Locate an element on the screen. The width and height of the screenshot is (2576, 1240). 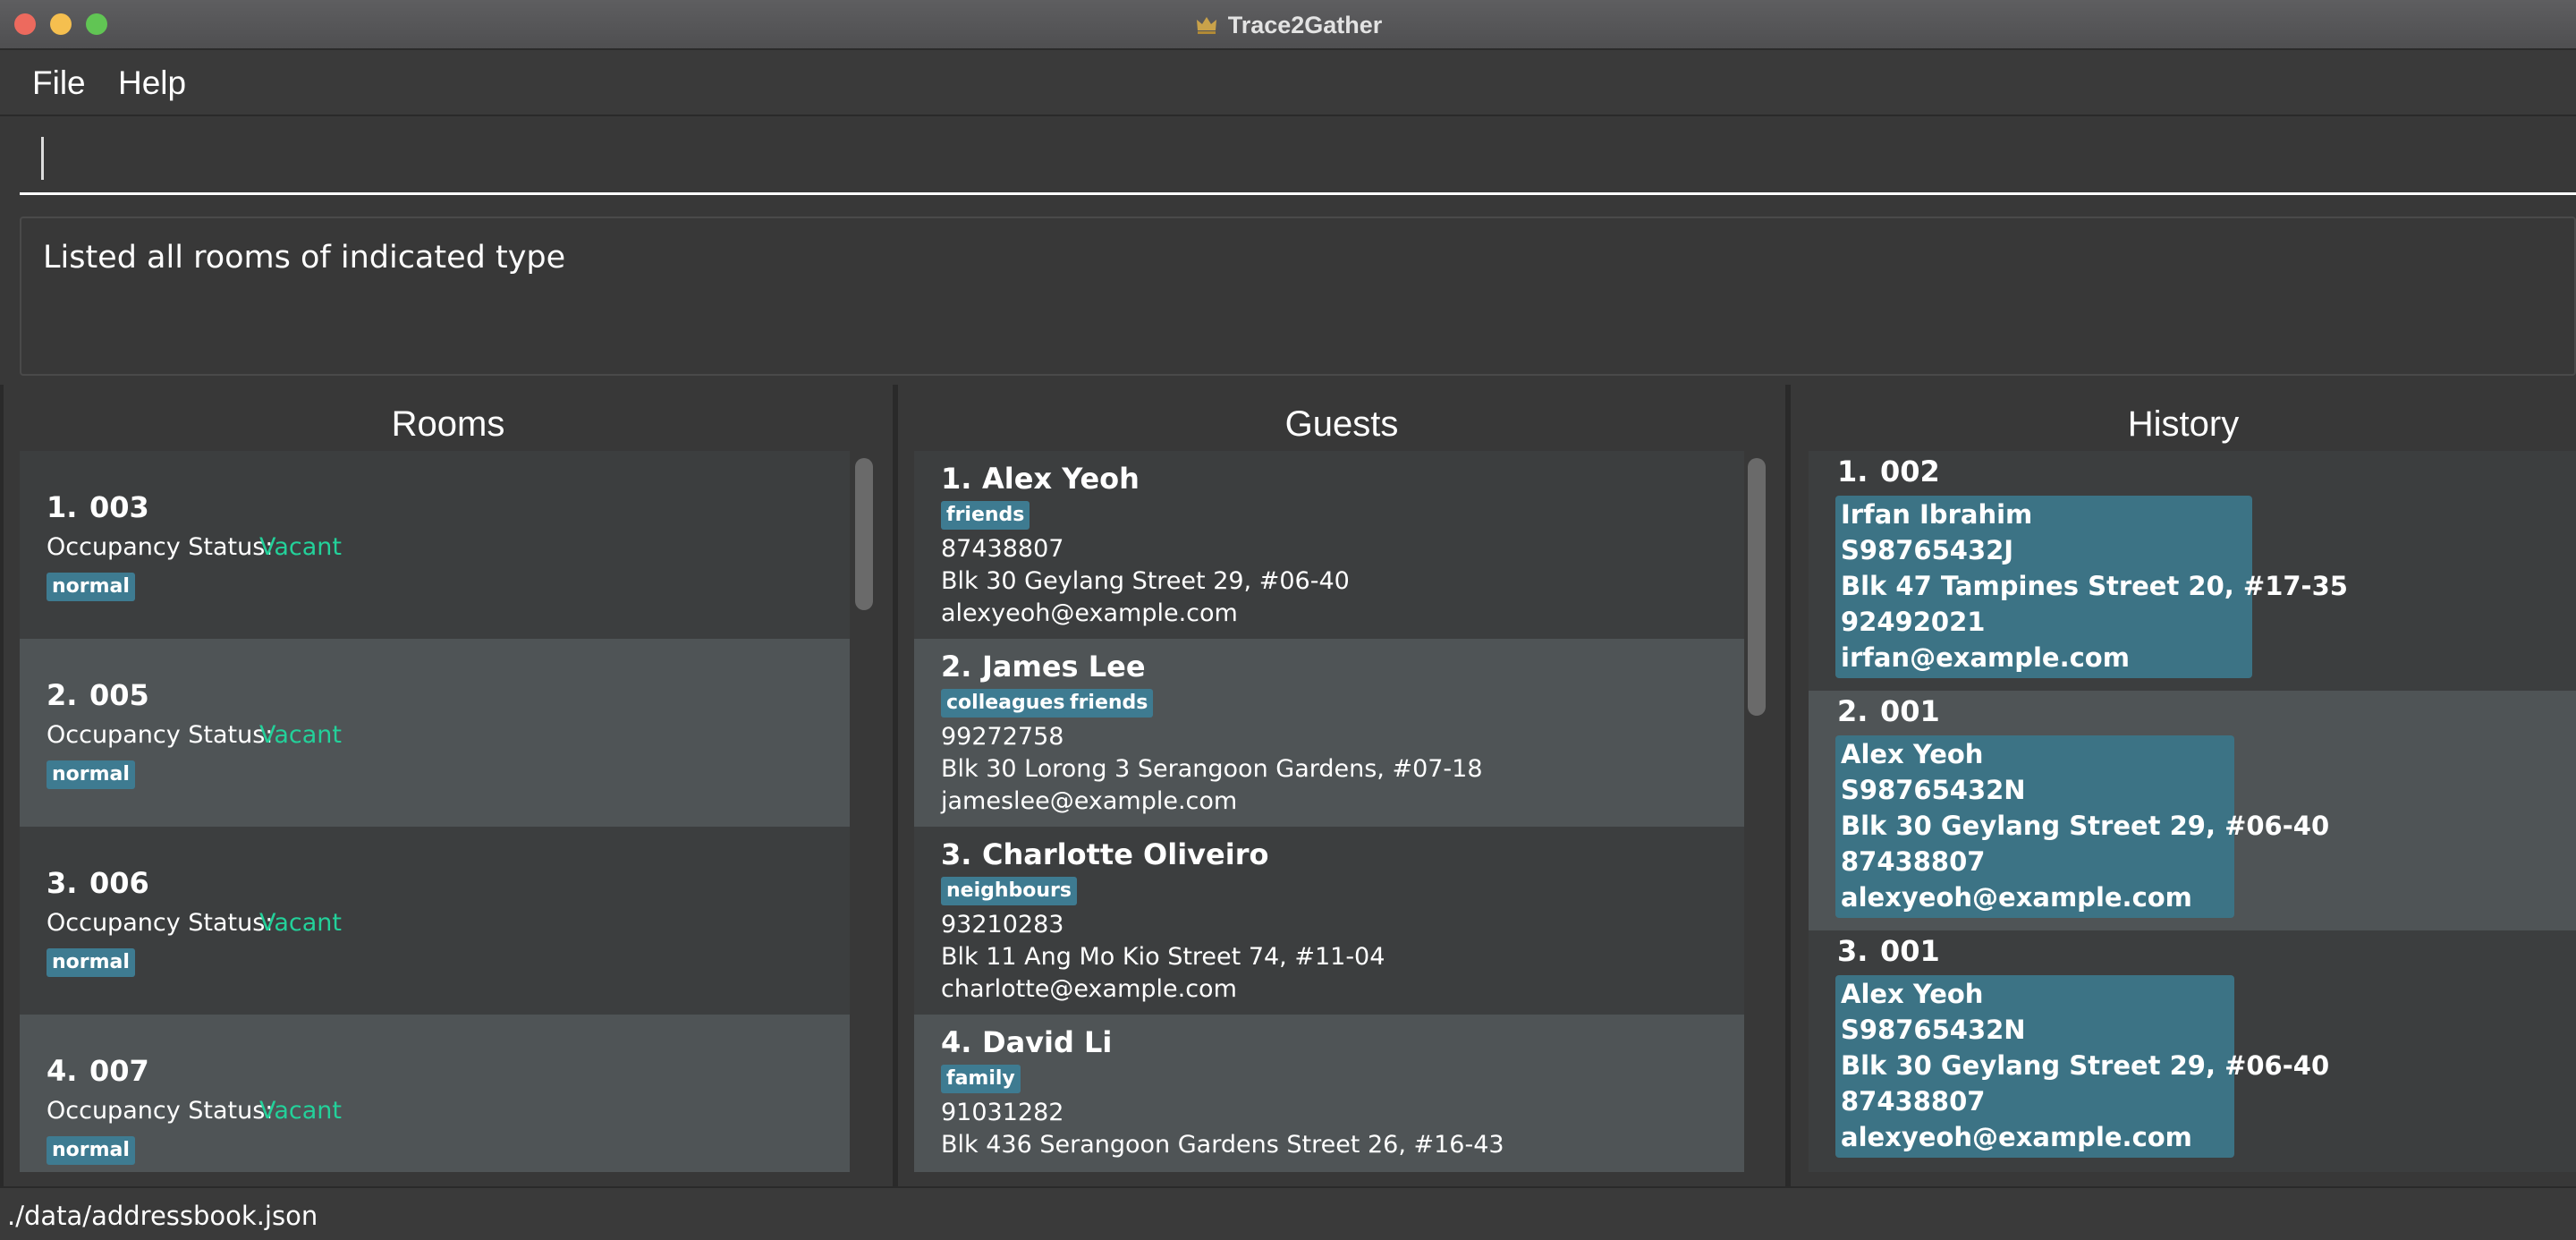
room-number: 007 is located at coordinates (119, 1071).